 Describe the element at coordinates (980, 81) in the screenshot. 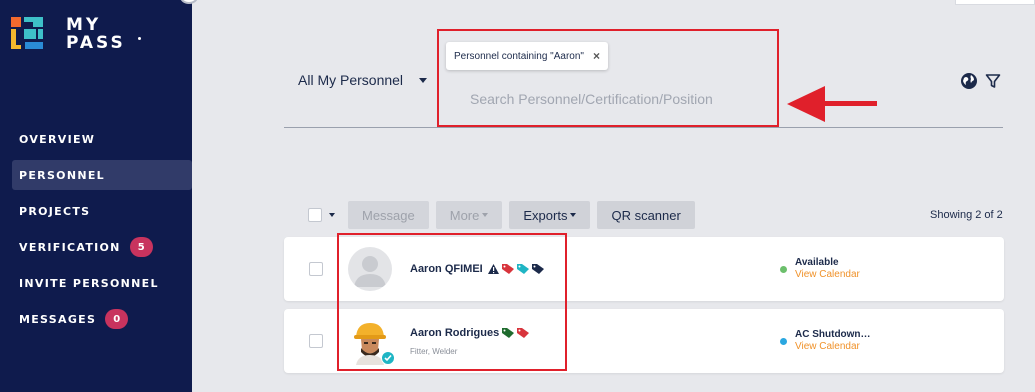

I see `header-actions` at that location.